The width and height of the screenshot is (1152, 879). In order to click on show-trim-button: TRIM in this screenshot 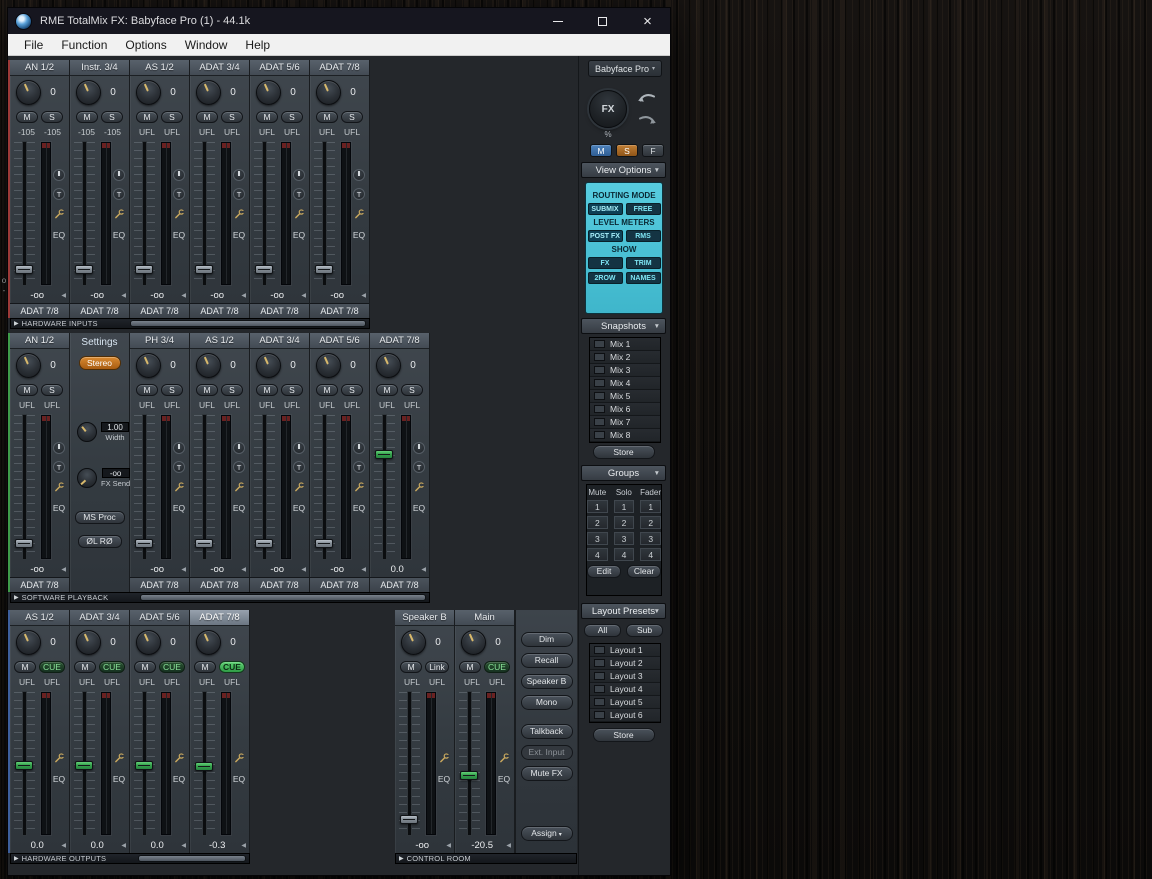, I will do `click(643, 263)`.